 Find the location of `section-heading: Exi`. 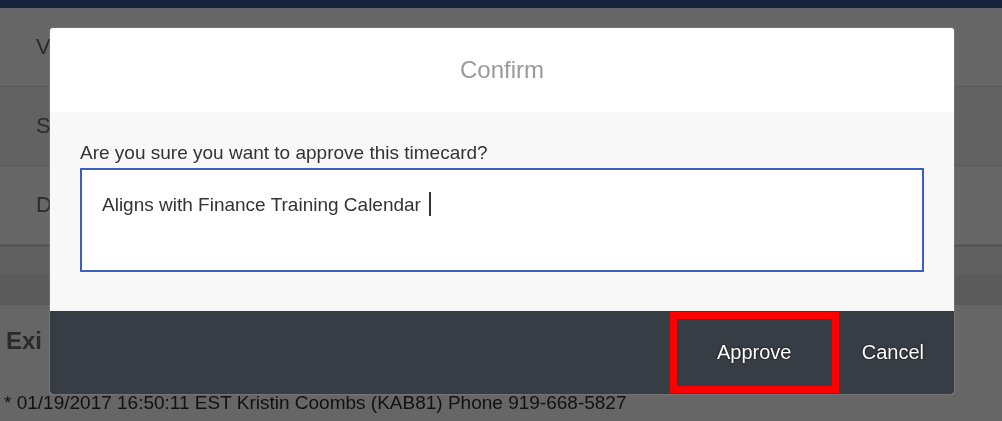

section-heading: Exi is located at coordinates (24, 340).